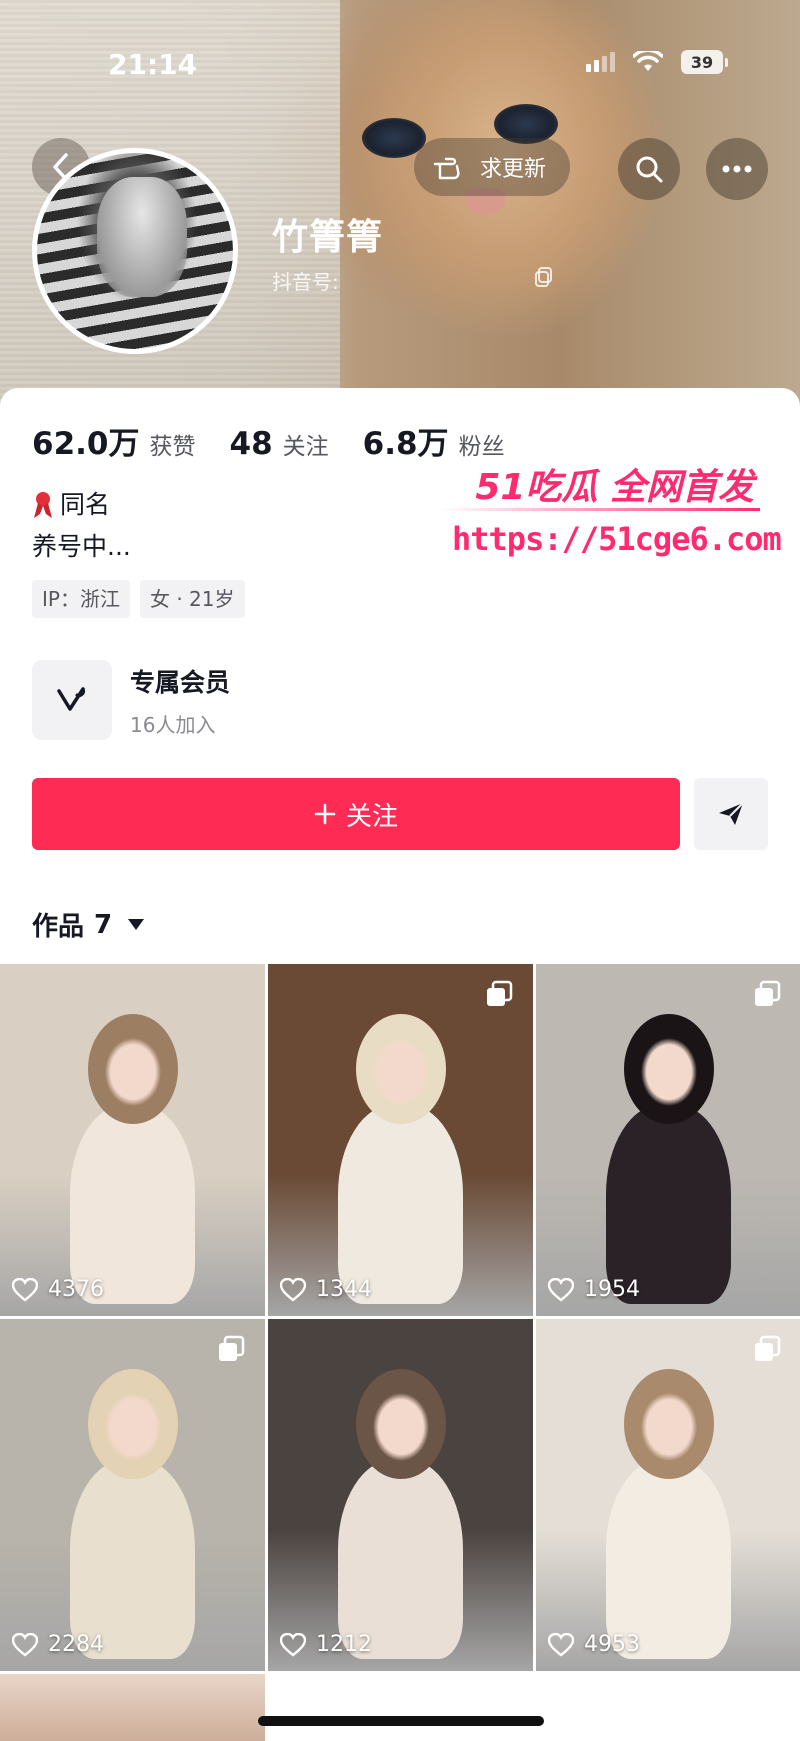  What do you see at coordinates (513, 169) in the screenshot?
I see `request-update-label: 求更新` at bounding box center [513, 169].